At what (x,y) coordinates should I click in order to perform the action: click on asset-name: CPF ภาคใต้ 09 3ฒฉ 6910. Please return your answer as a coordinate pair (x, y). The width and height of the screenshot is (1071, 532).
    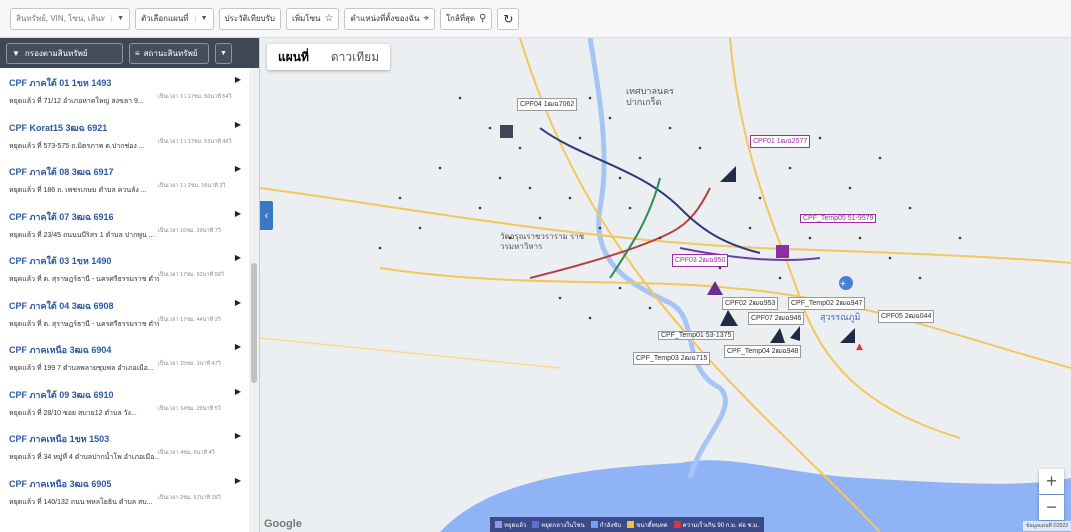
    Looking at the image, I should click on (61, 394).